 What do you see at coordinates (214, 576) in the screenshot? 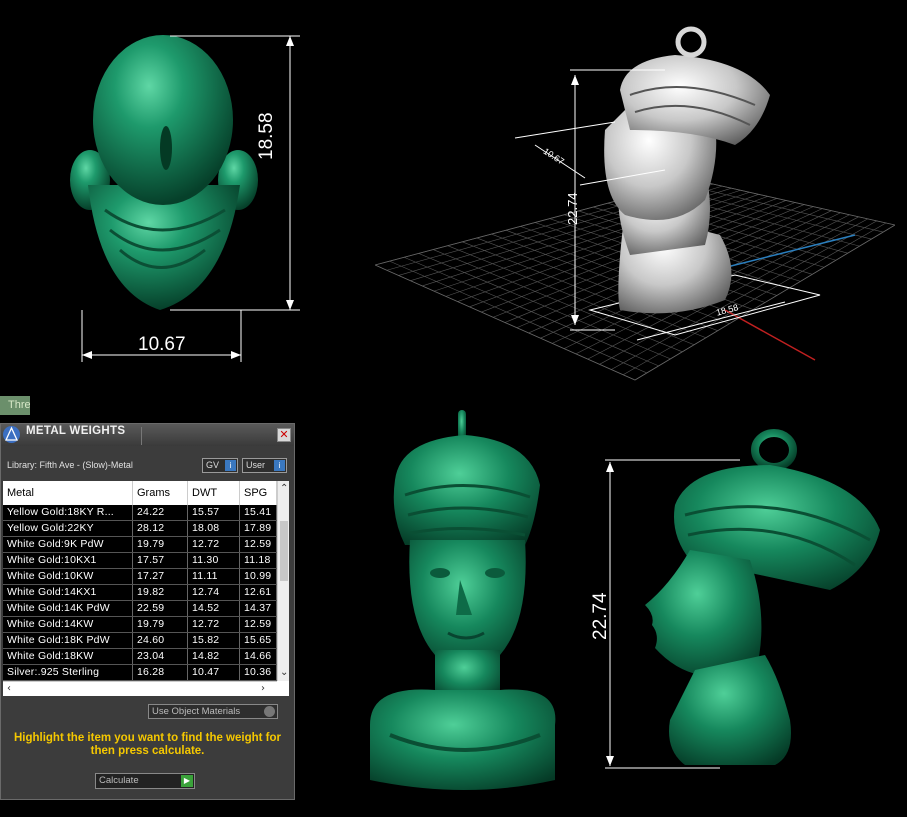
I see `cell-dwt: 11.11` at bounding box center [214, 576].